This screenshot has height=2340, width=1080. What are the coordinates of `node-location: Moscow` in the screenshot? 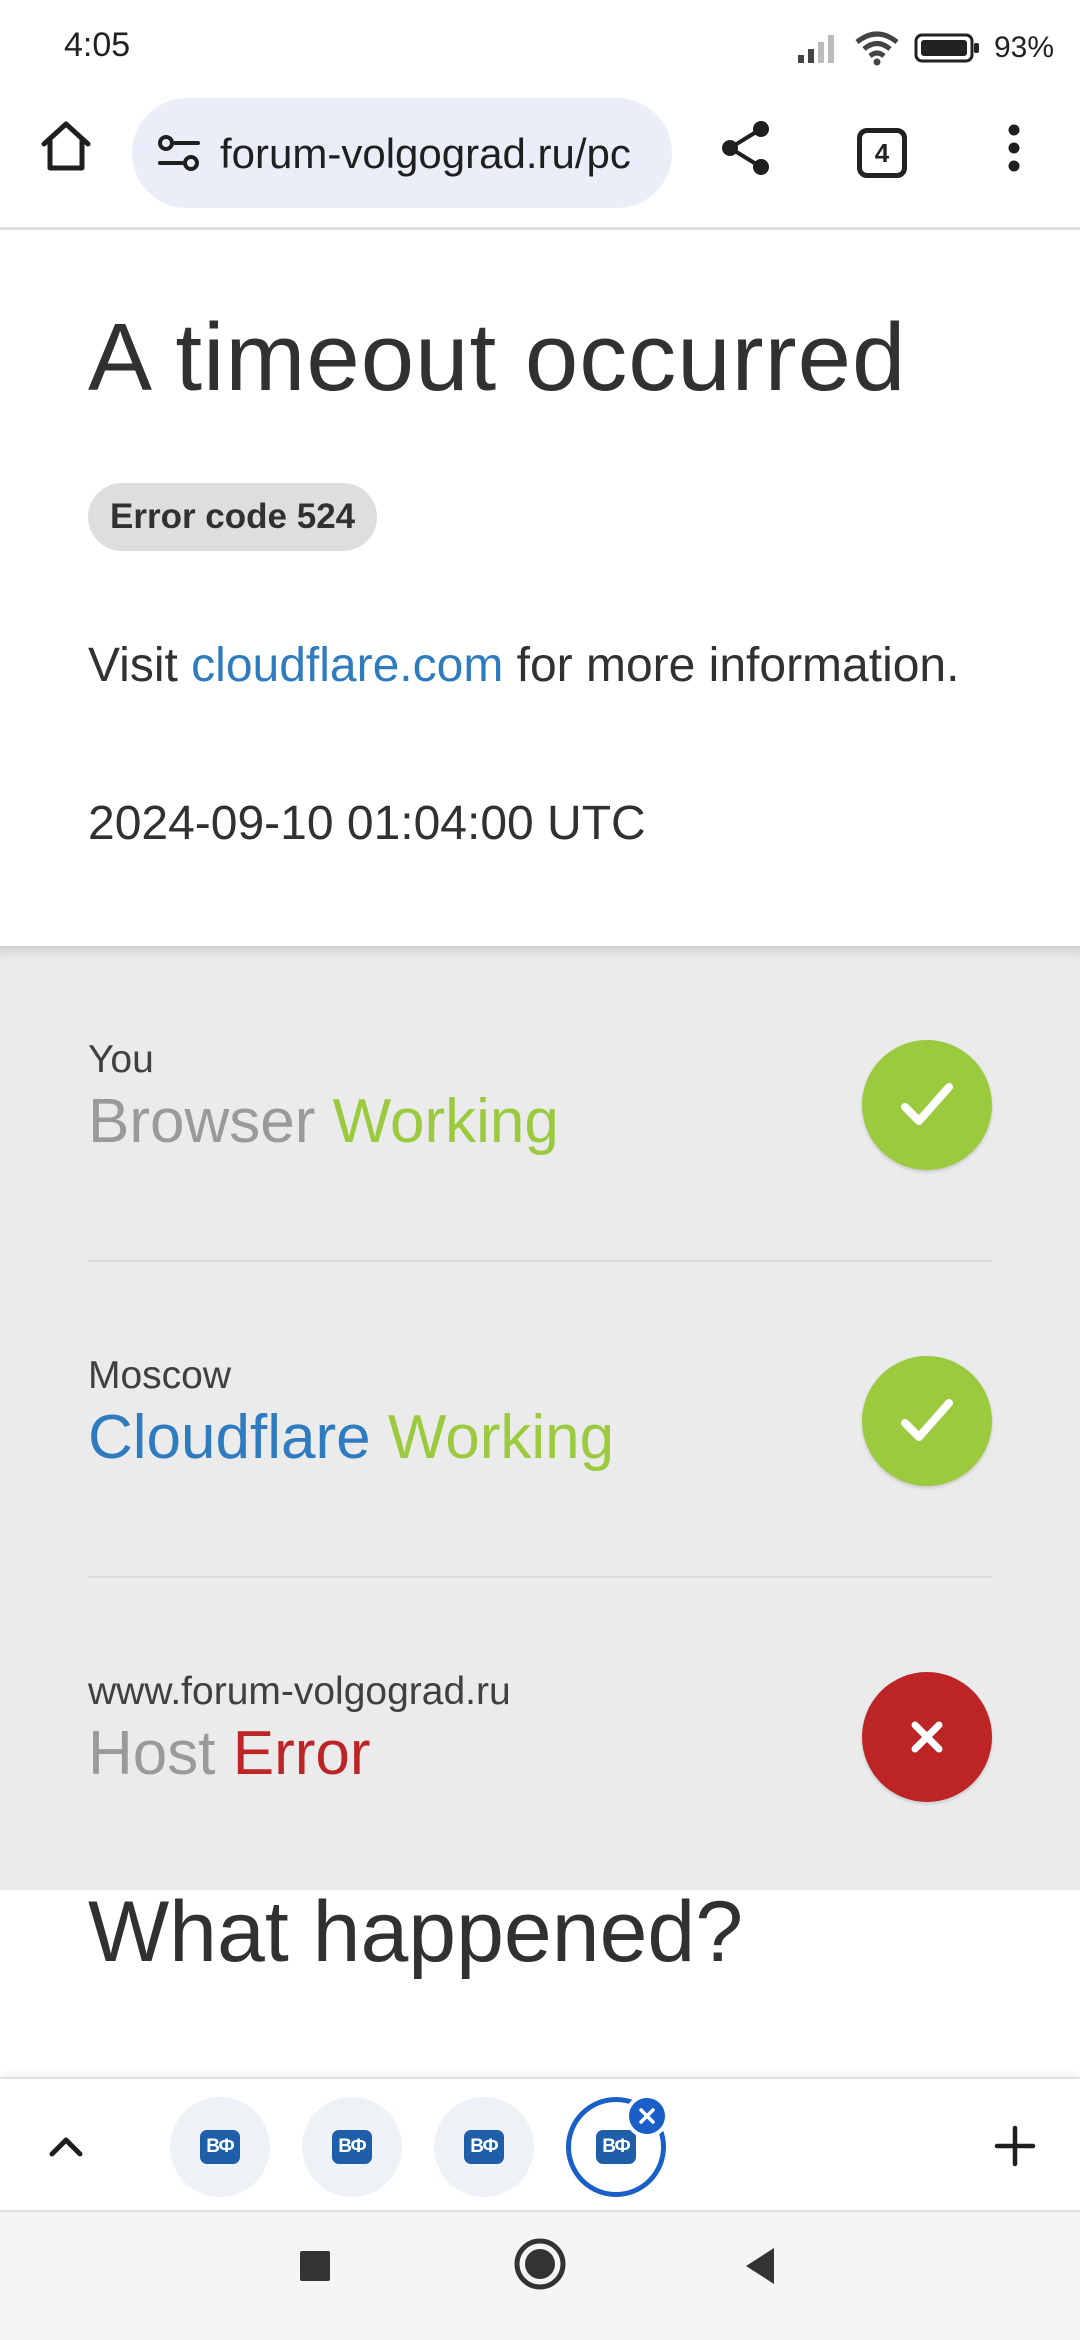 It's located at (160, 1375).